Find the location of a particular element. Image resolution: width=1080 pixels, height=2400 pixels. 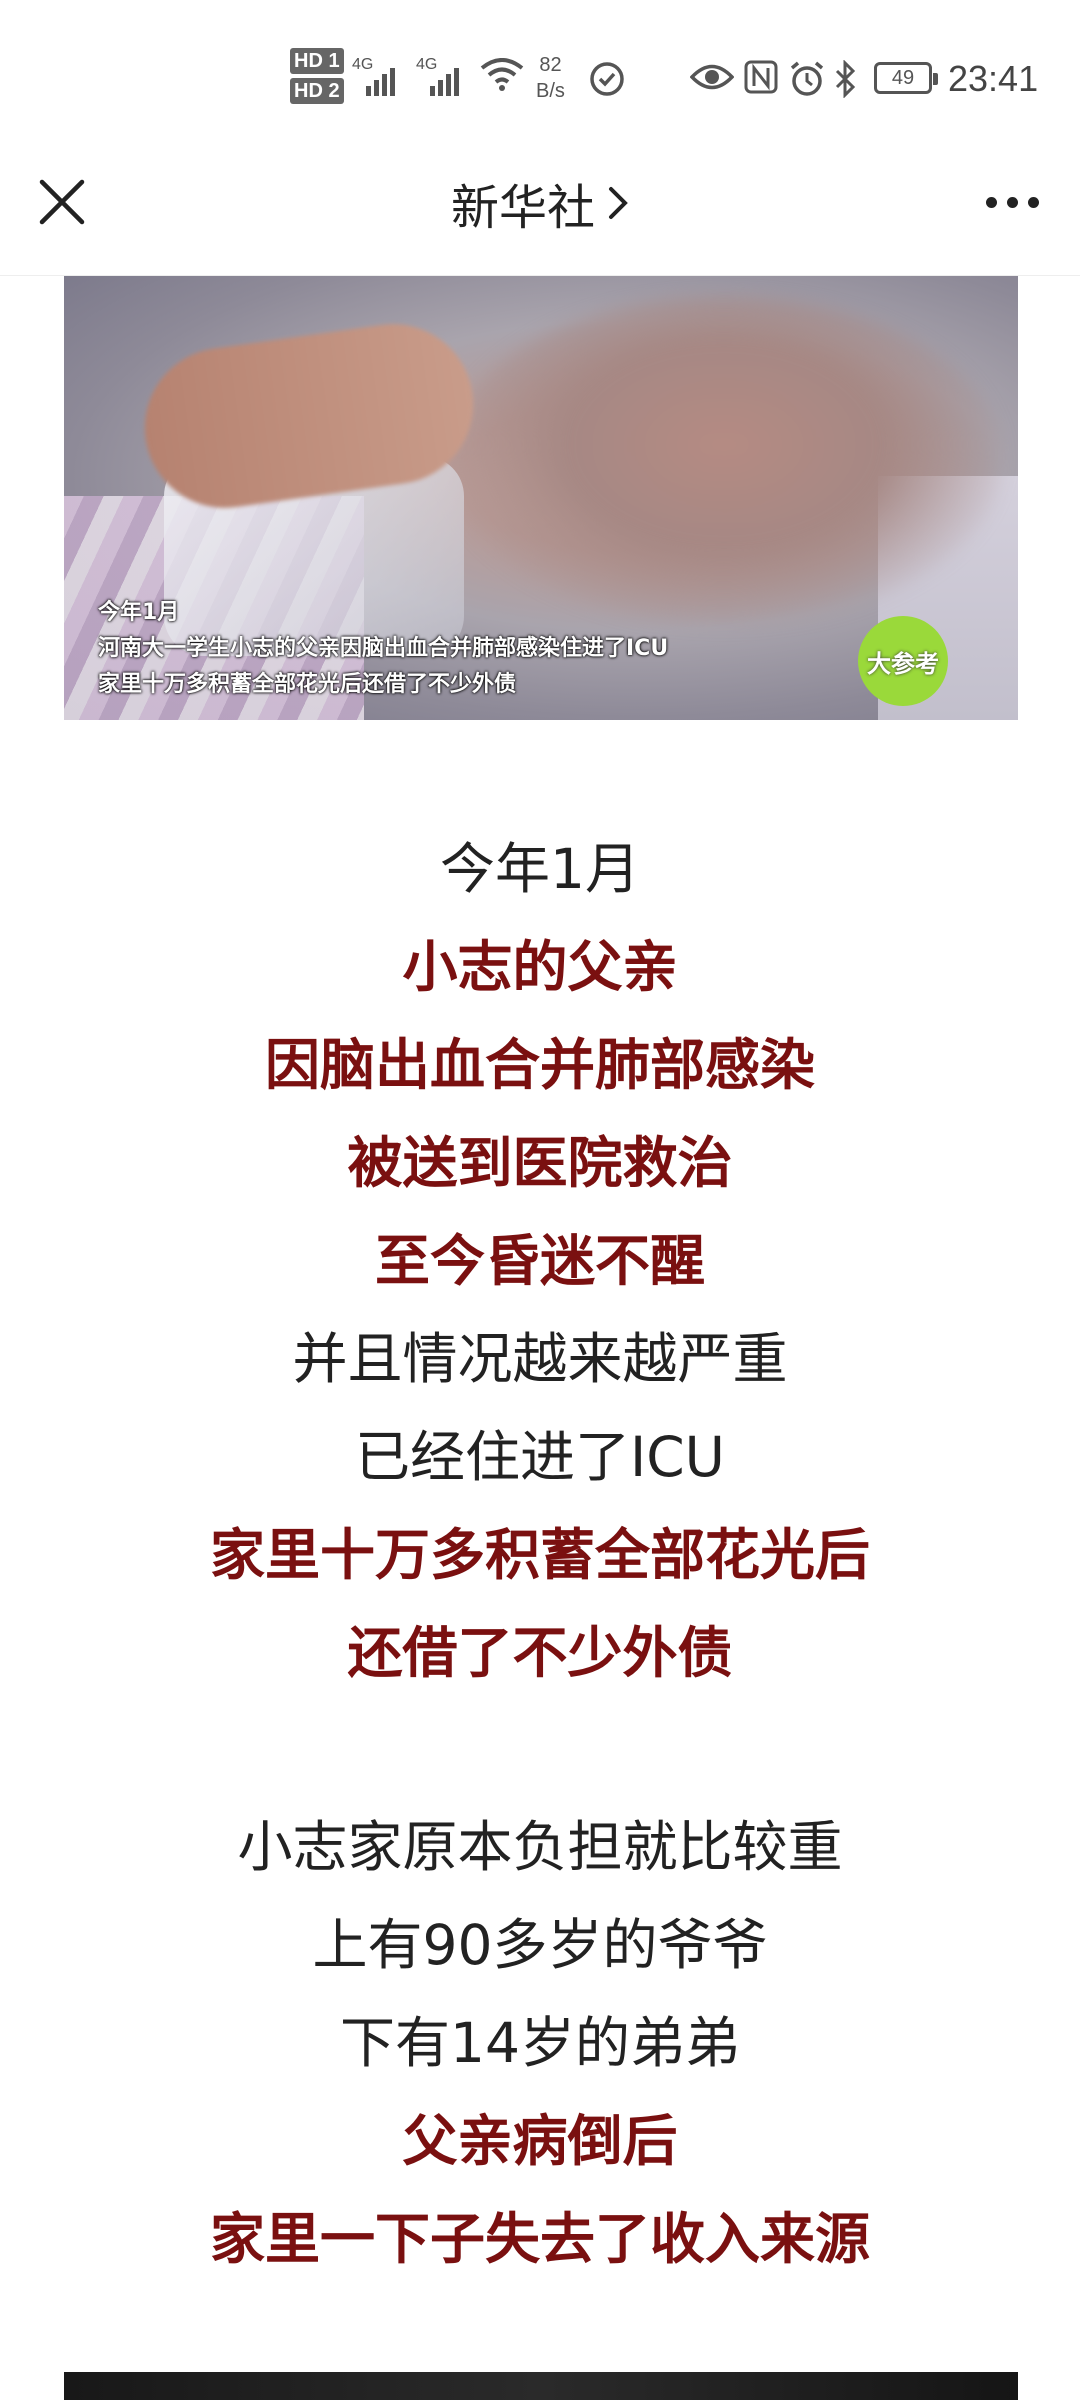

nfc-icon is located at coordinates (761, 77).